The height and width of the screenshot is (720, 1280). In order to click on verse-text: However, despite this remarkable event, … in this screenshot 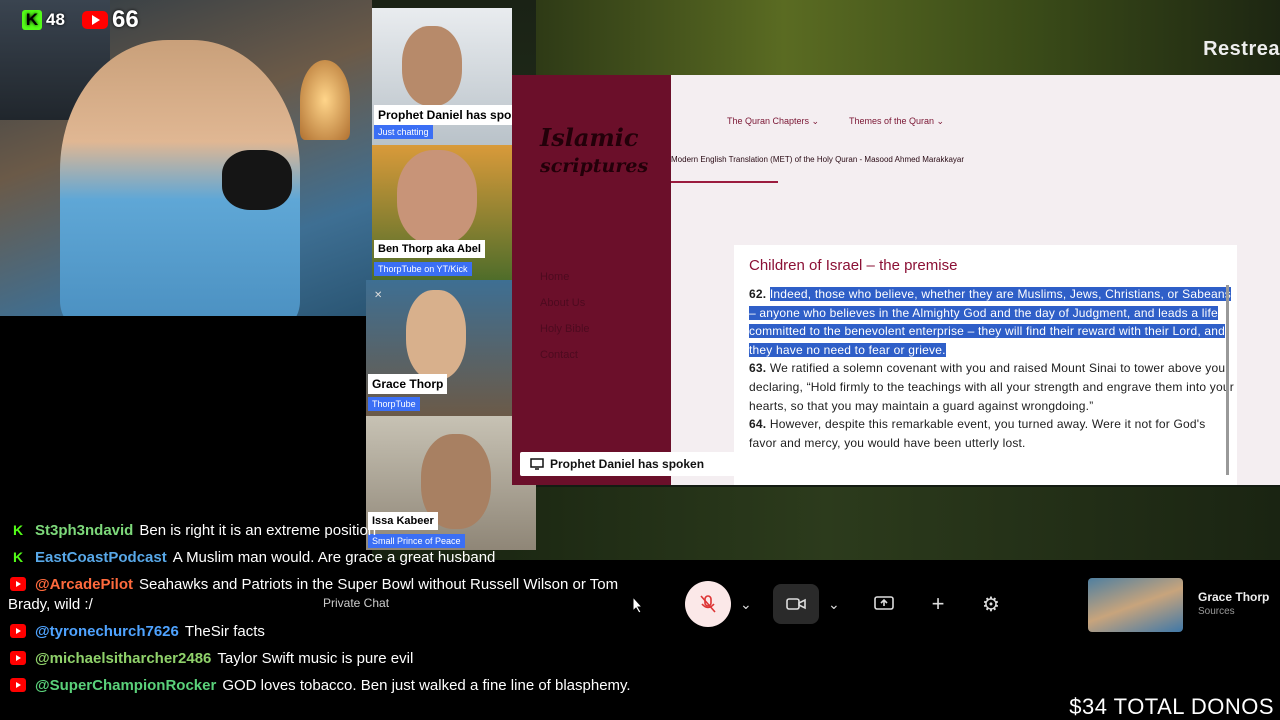, I will do `click(977, 433)`.